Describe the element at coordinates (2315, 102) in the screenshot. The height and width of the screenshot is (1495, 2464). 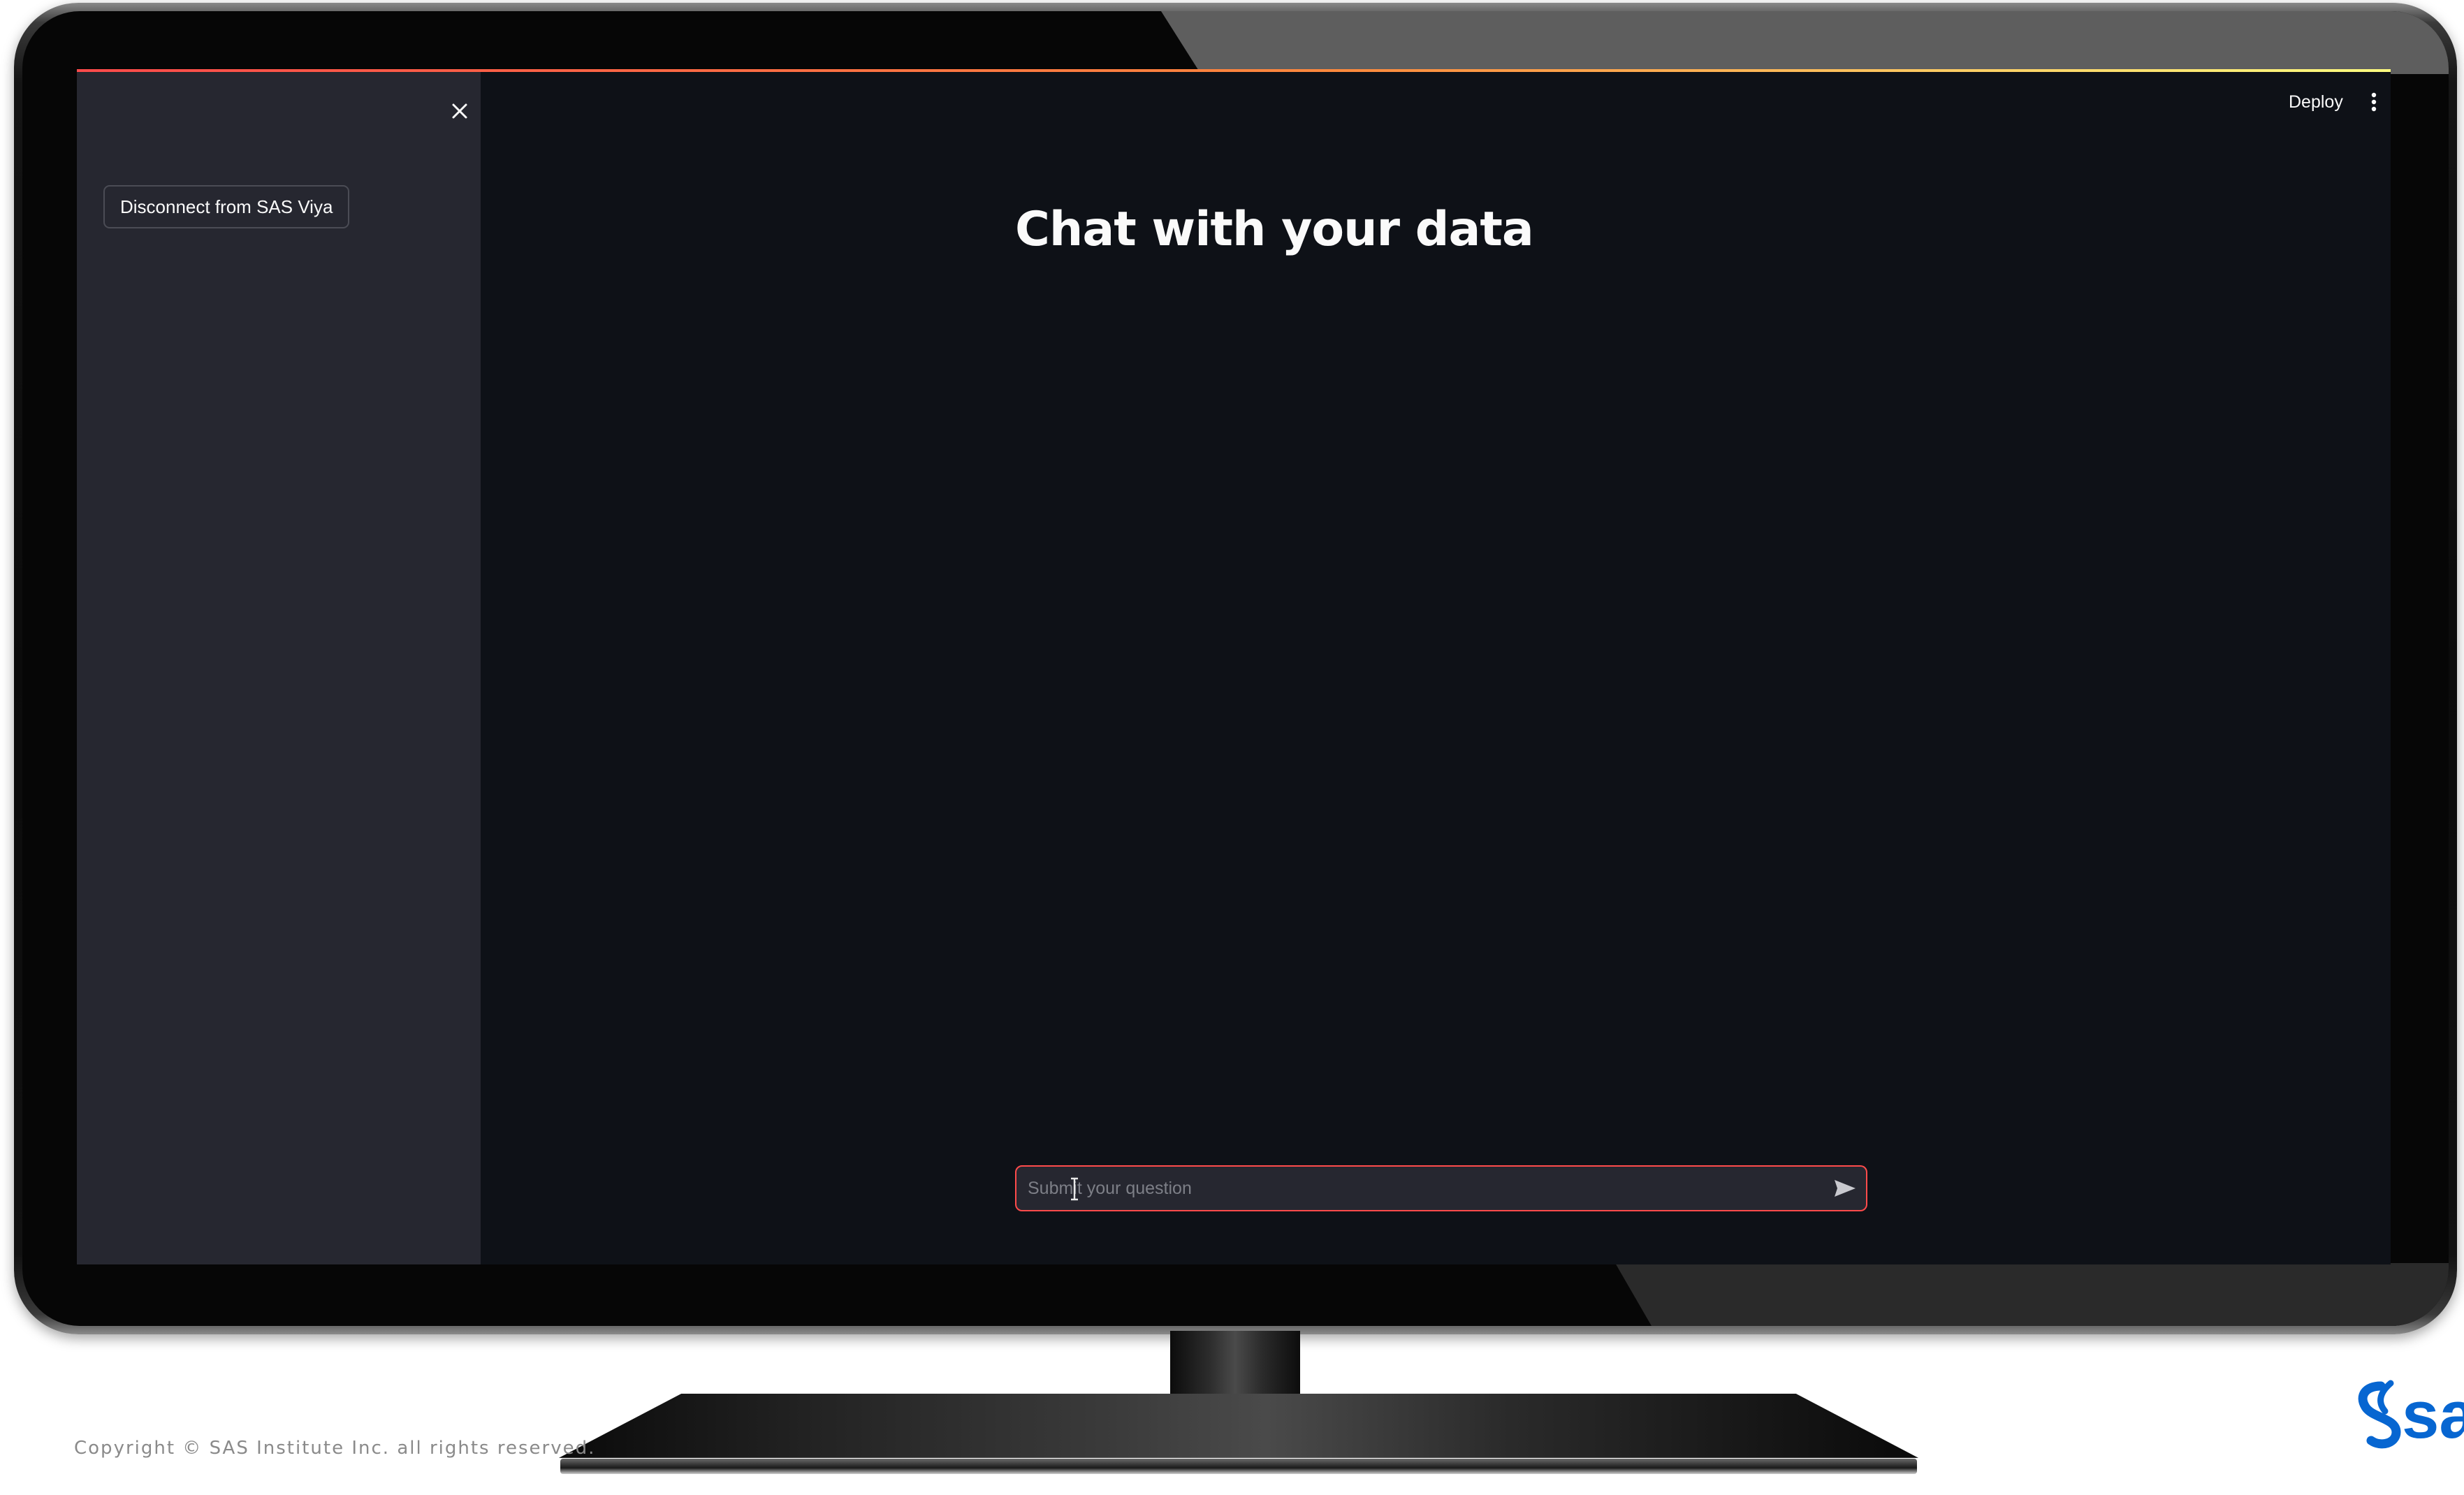
I see `deploy-button: Deploy` at that location.